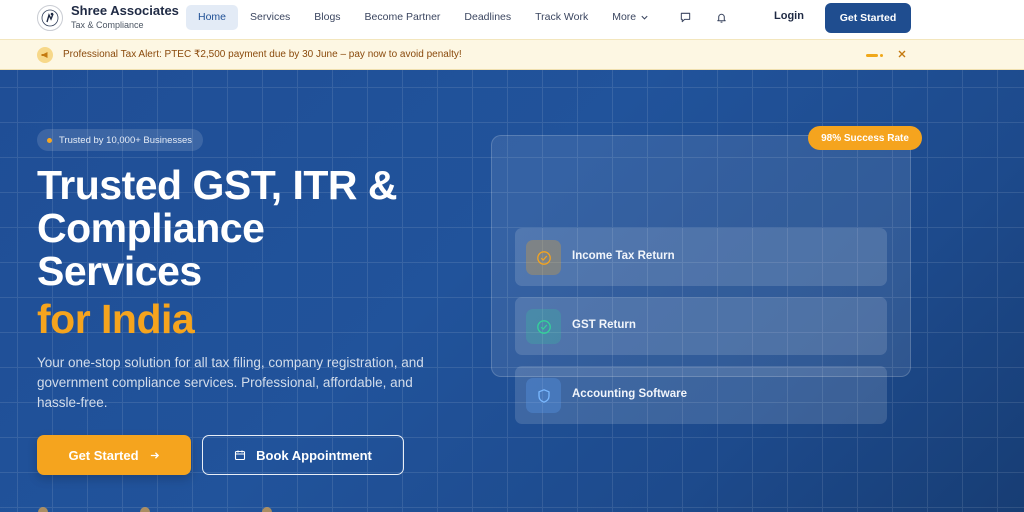  I want to click on nav-become-partner: Become Partner, so click(403, 17).